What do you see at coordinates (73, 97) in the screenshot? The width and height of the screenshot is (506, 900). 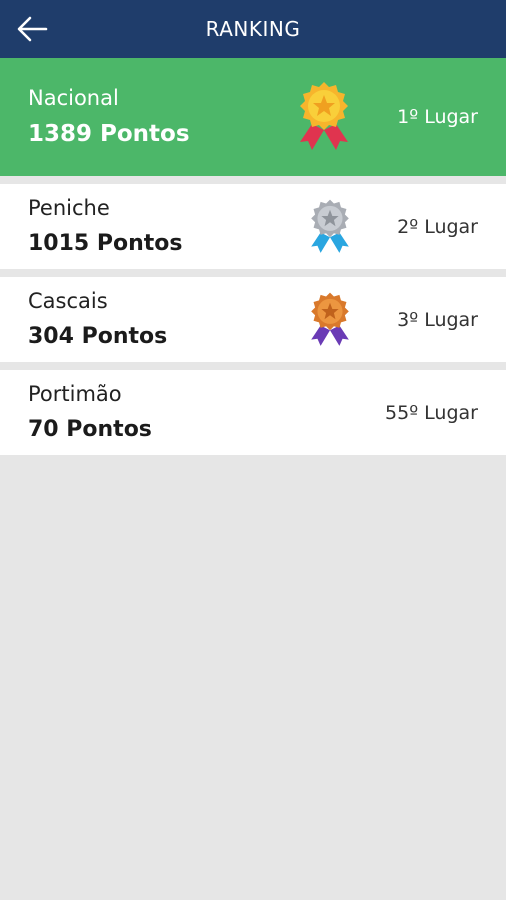 I see `team-name: Nacional` at bounding box center [73, 97].